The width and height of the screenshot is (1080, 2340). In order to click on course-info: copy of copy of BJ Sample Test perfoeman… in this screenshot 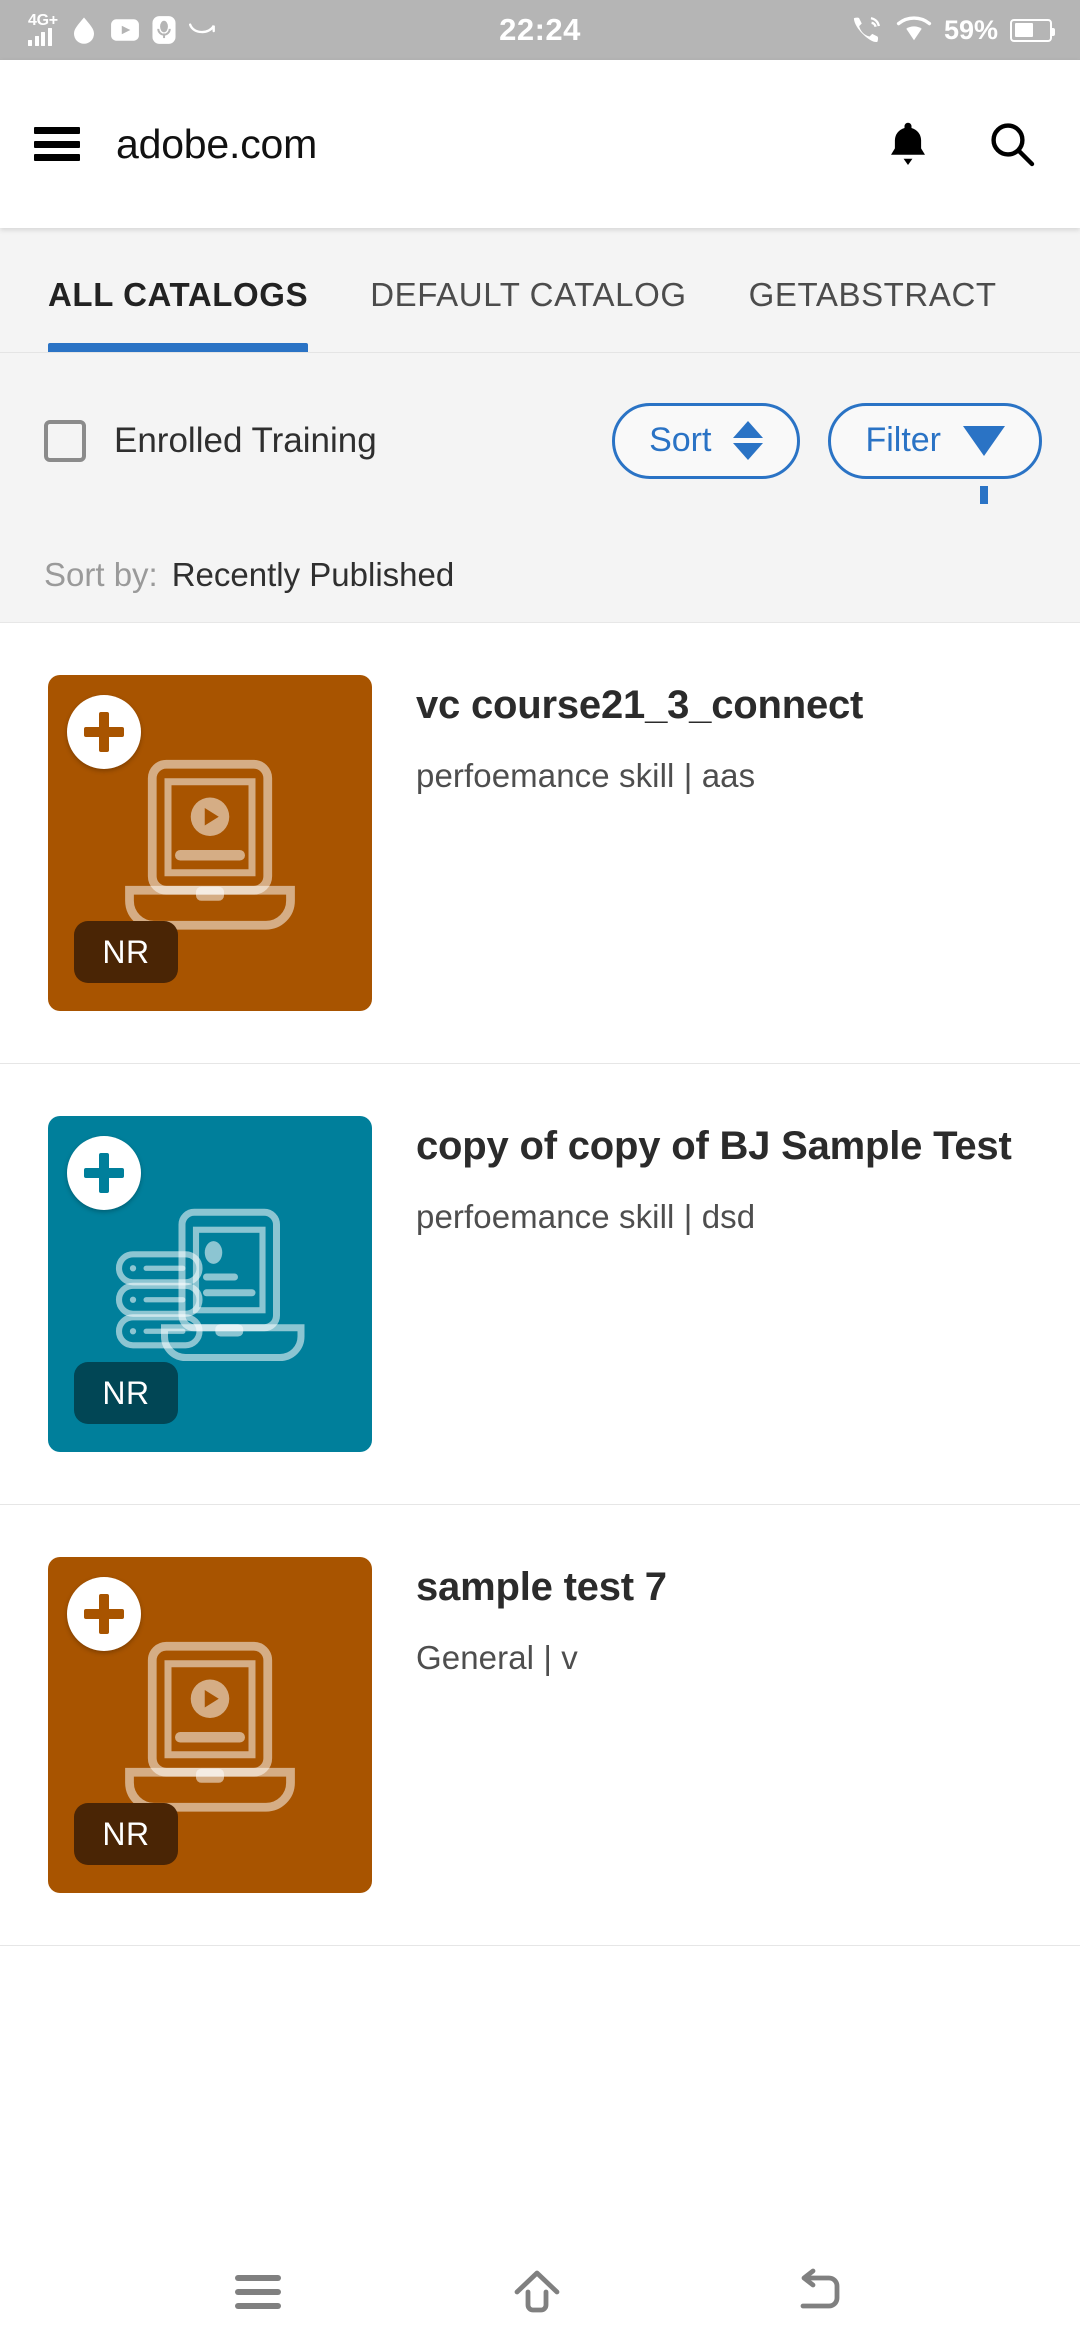, I will do `click(706, 1176)`.